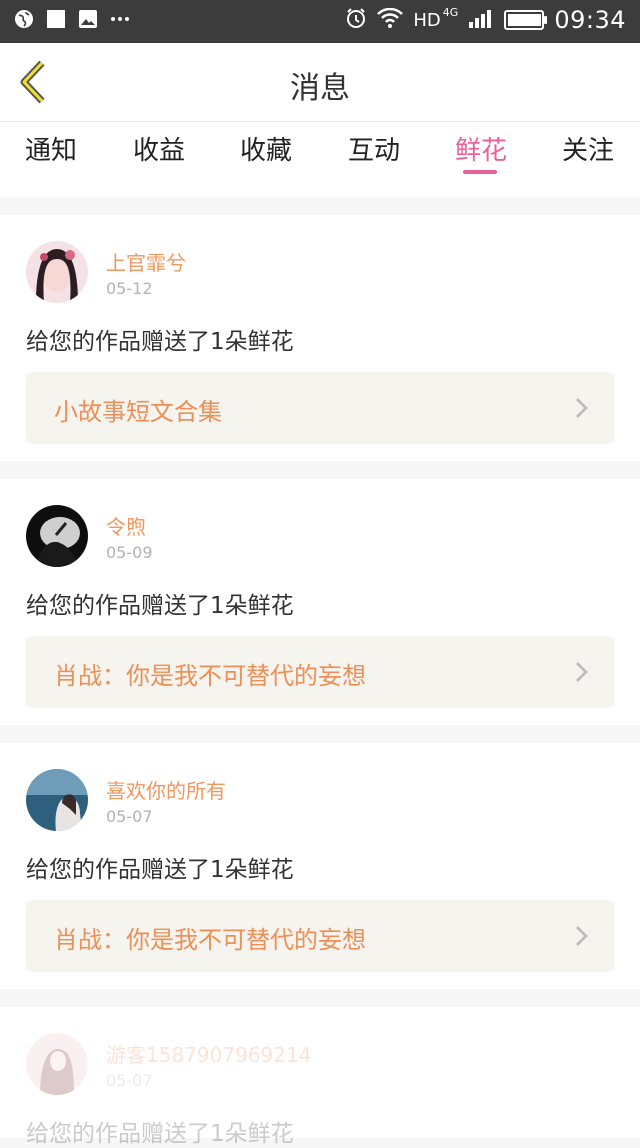 Image resolution: width=640 pixels, height=1148 pixels. What do you see at coordinates (481, 20) in the screenshot?
I see `signal-icon` at bounding box center [481, 20].